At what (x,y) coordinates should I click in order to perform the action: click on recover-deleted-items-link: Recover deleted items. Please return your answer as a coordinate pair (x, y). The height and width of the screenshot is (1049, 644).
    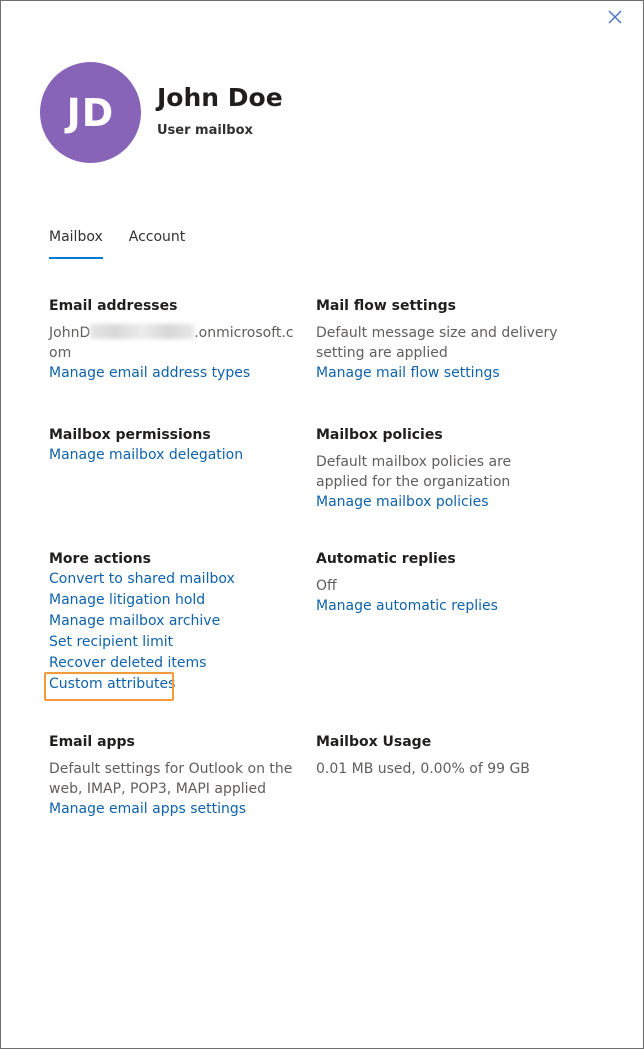
    Looking at the image, I should click on (174, 663).